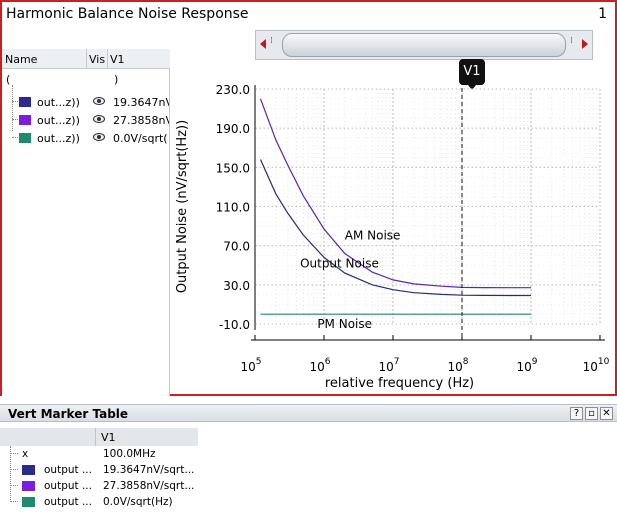 The height and width of the screenshot is (513, 617). Describe the element at coordinates (86, 59) in the screenshot. I see `signal-browser-header: Name Vis V1` at that location.